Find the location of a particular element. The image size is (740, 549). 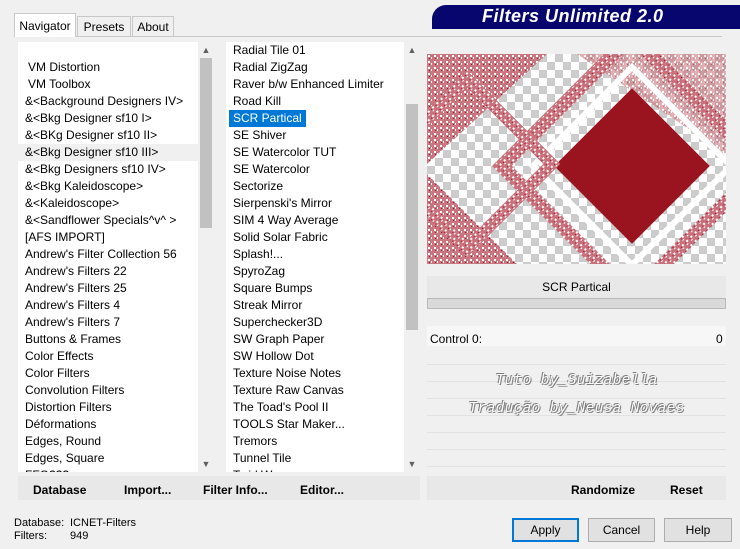

filter-item: SE Watercolor TUT is located at coordinates (281, 152).